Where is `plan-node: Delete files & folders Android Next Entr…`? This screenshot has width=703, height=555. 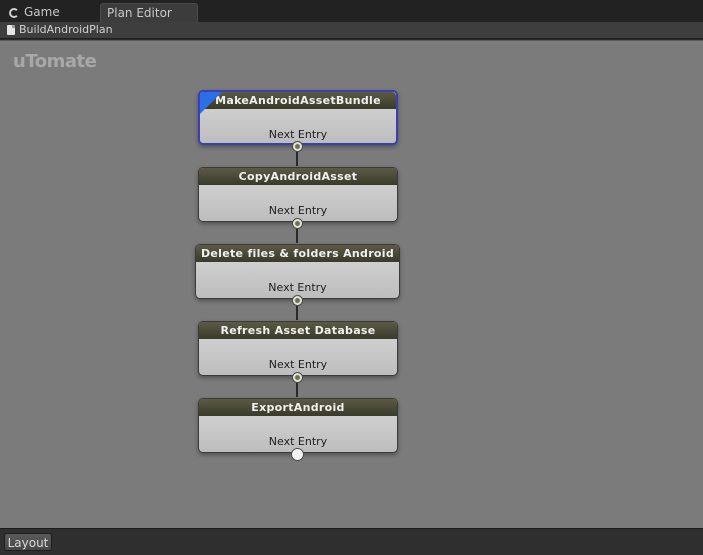 plan-node: Delete files & folders Android Next Entr… is located at coordinates (297, 271).